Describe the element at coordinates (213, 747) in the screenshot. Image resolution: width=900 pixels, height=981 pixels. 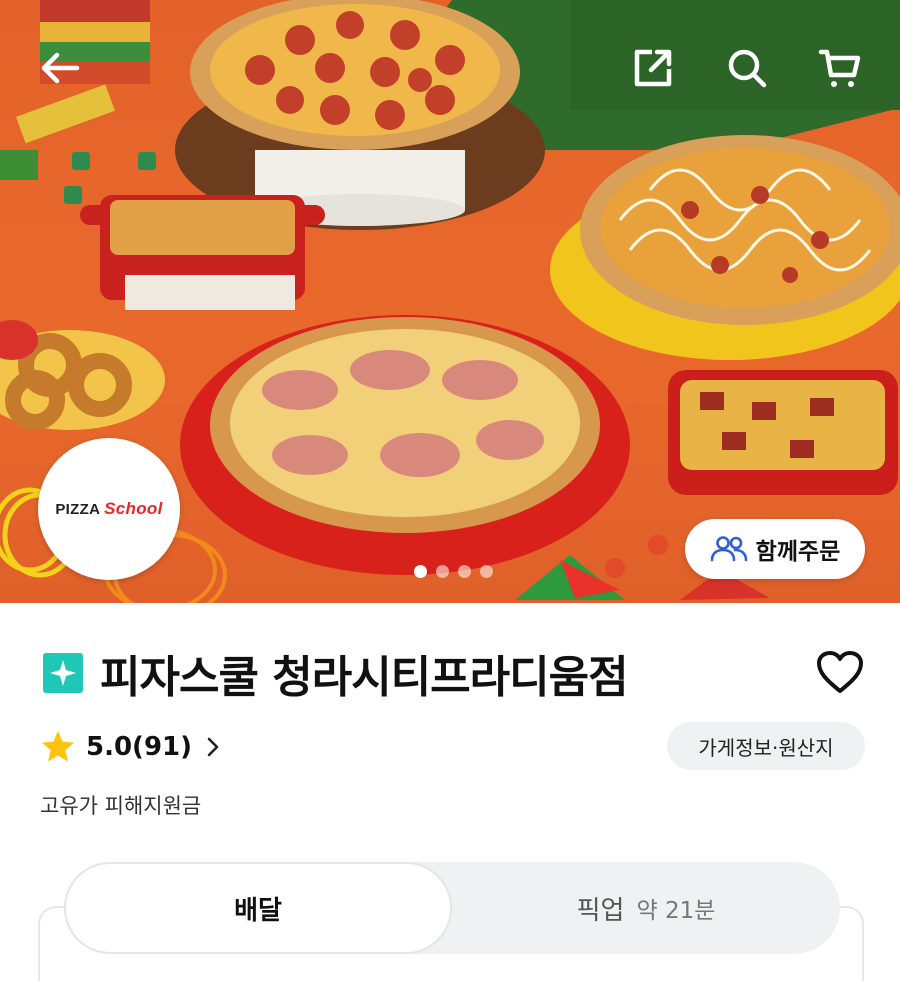
I see `chevron-right-icon` at that location.